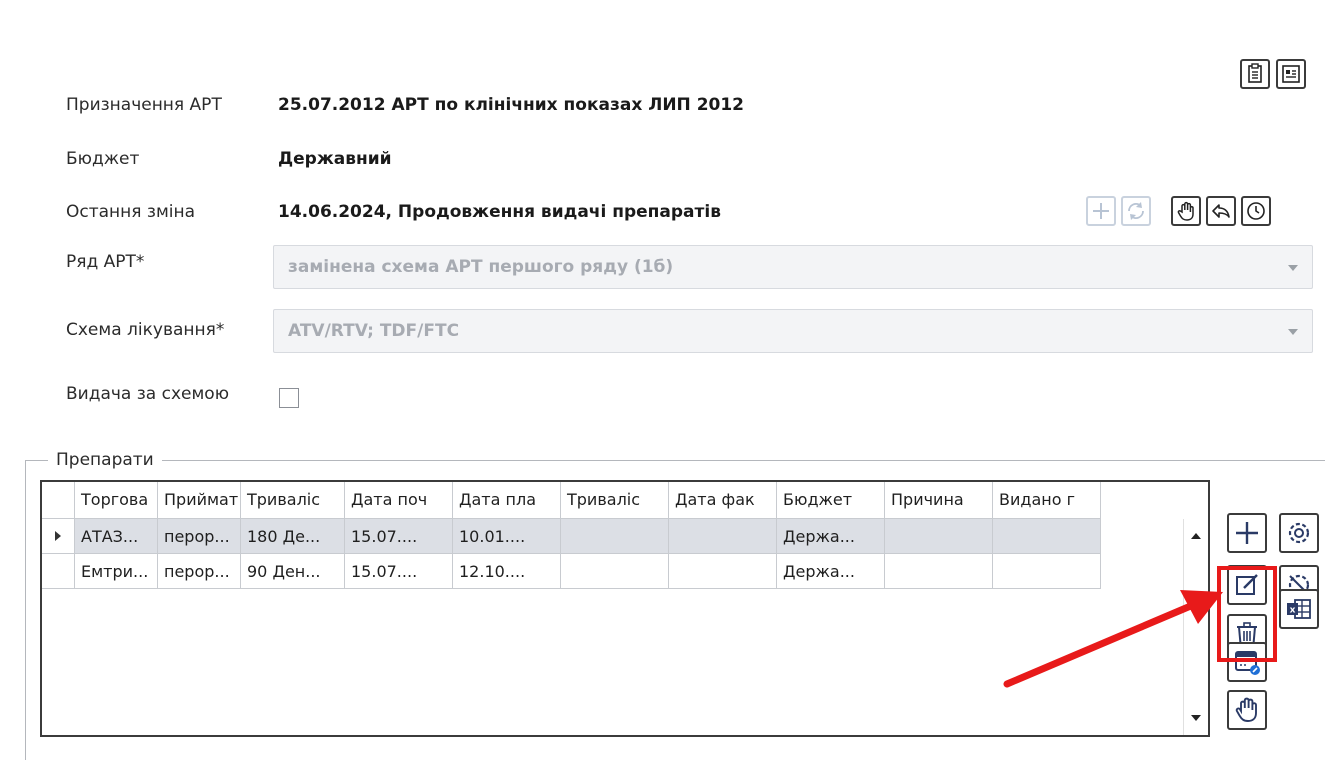 The width and height of the screenshot is (1325, 760). I want to click on hand-button, so click(1186, 211).